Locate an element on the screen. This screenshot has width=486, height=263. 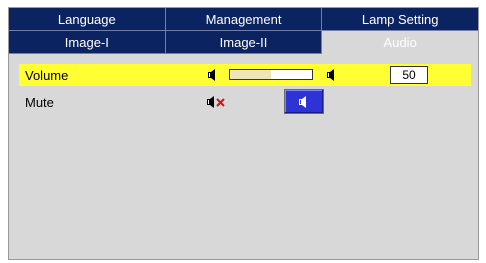
mute-row: Mute is located at coordinates (245, 101).